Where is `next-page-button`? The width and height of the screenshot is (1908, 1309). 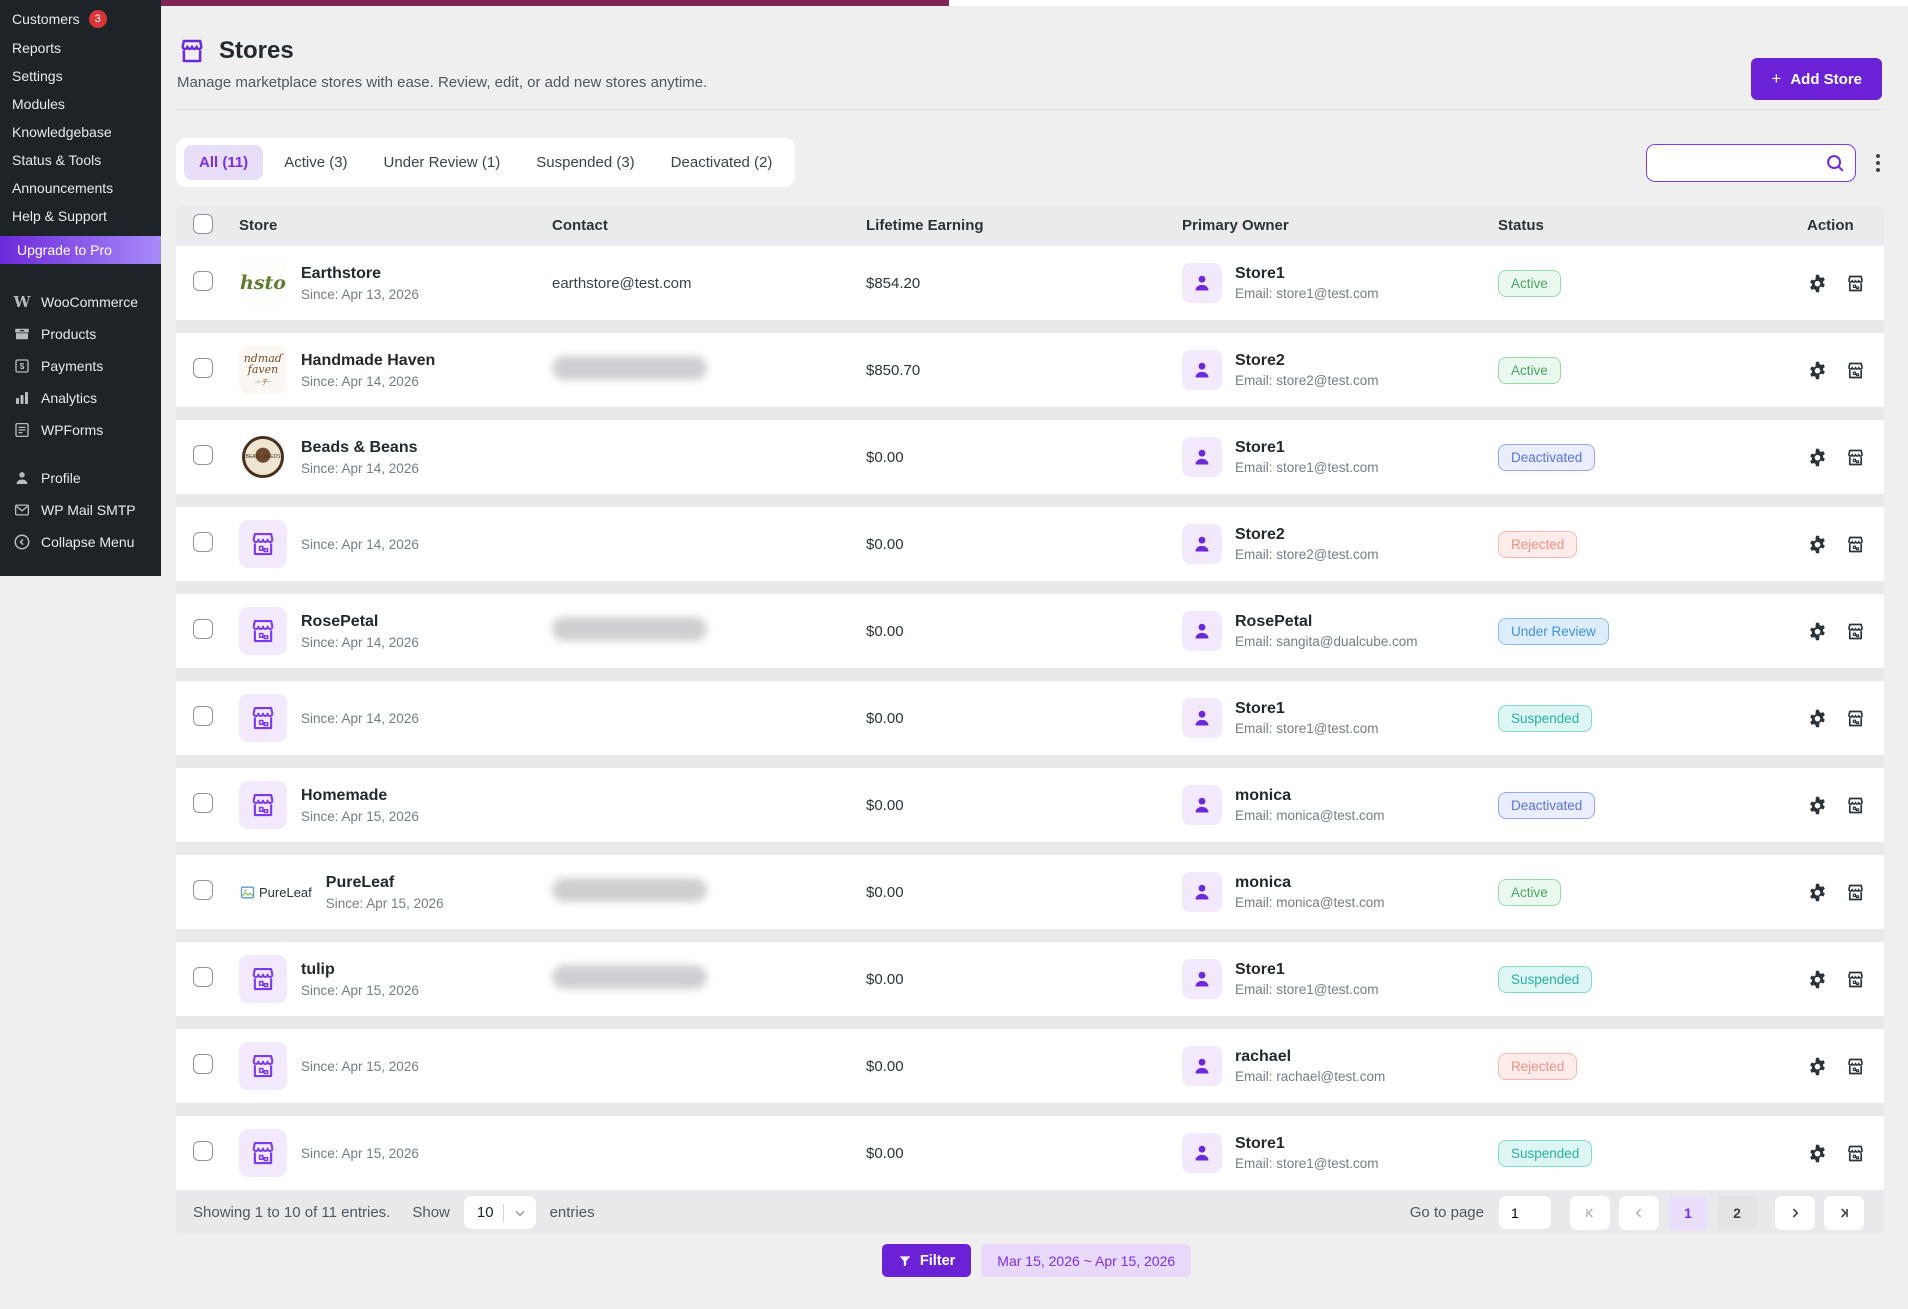 next-page-button is located at coordinates (1795, 1212).